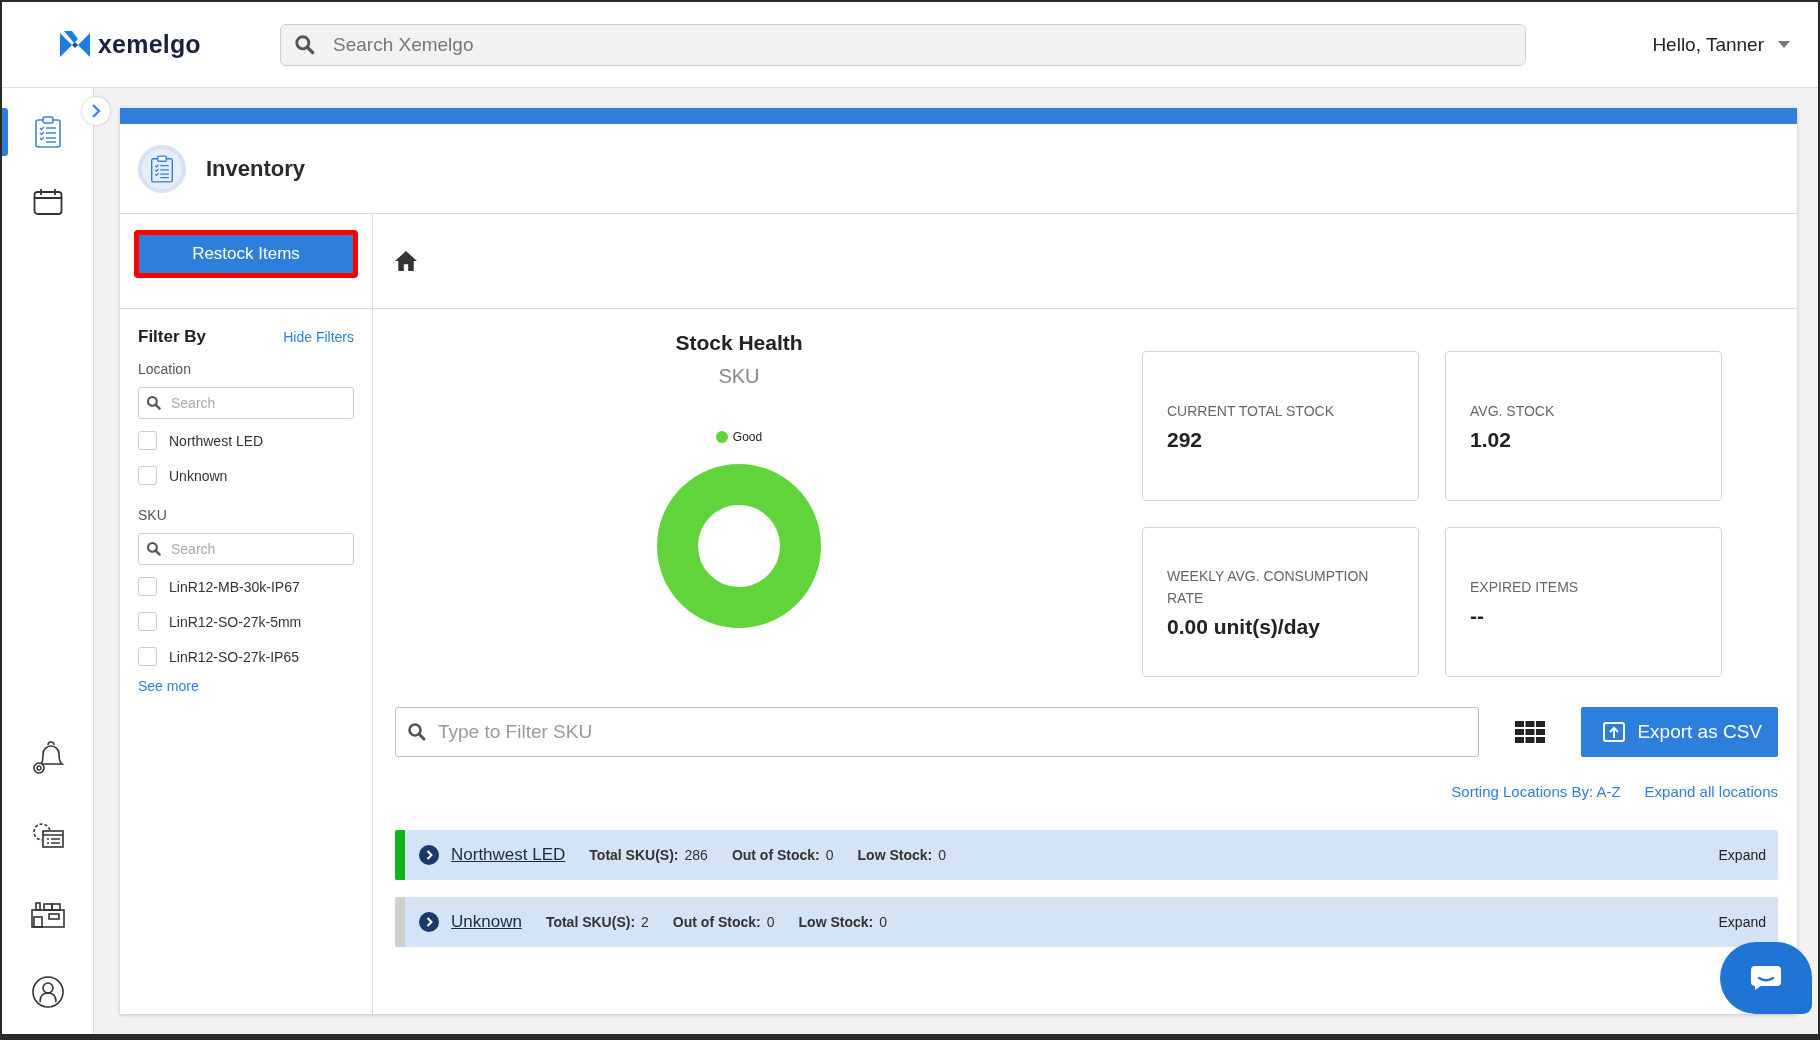  Describe the element at coordinates (1708, 44) in the screenshot. I see `user-menu: Hello, Tanner` at that location.